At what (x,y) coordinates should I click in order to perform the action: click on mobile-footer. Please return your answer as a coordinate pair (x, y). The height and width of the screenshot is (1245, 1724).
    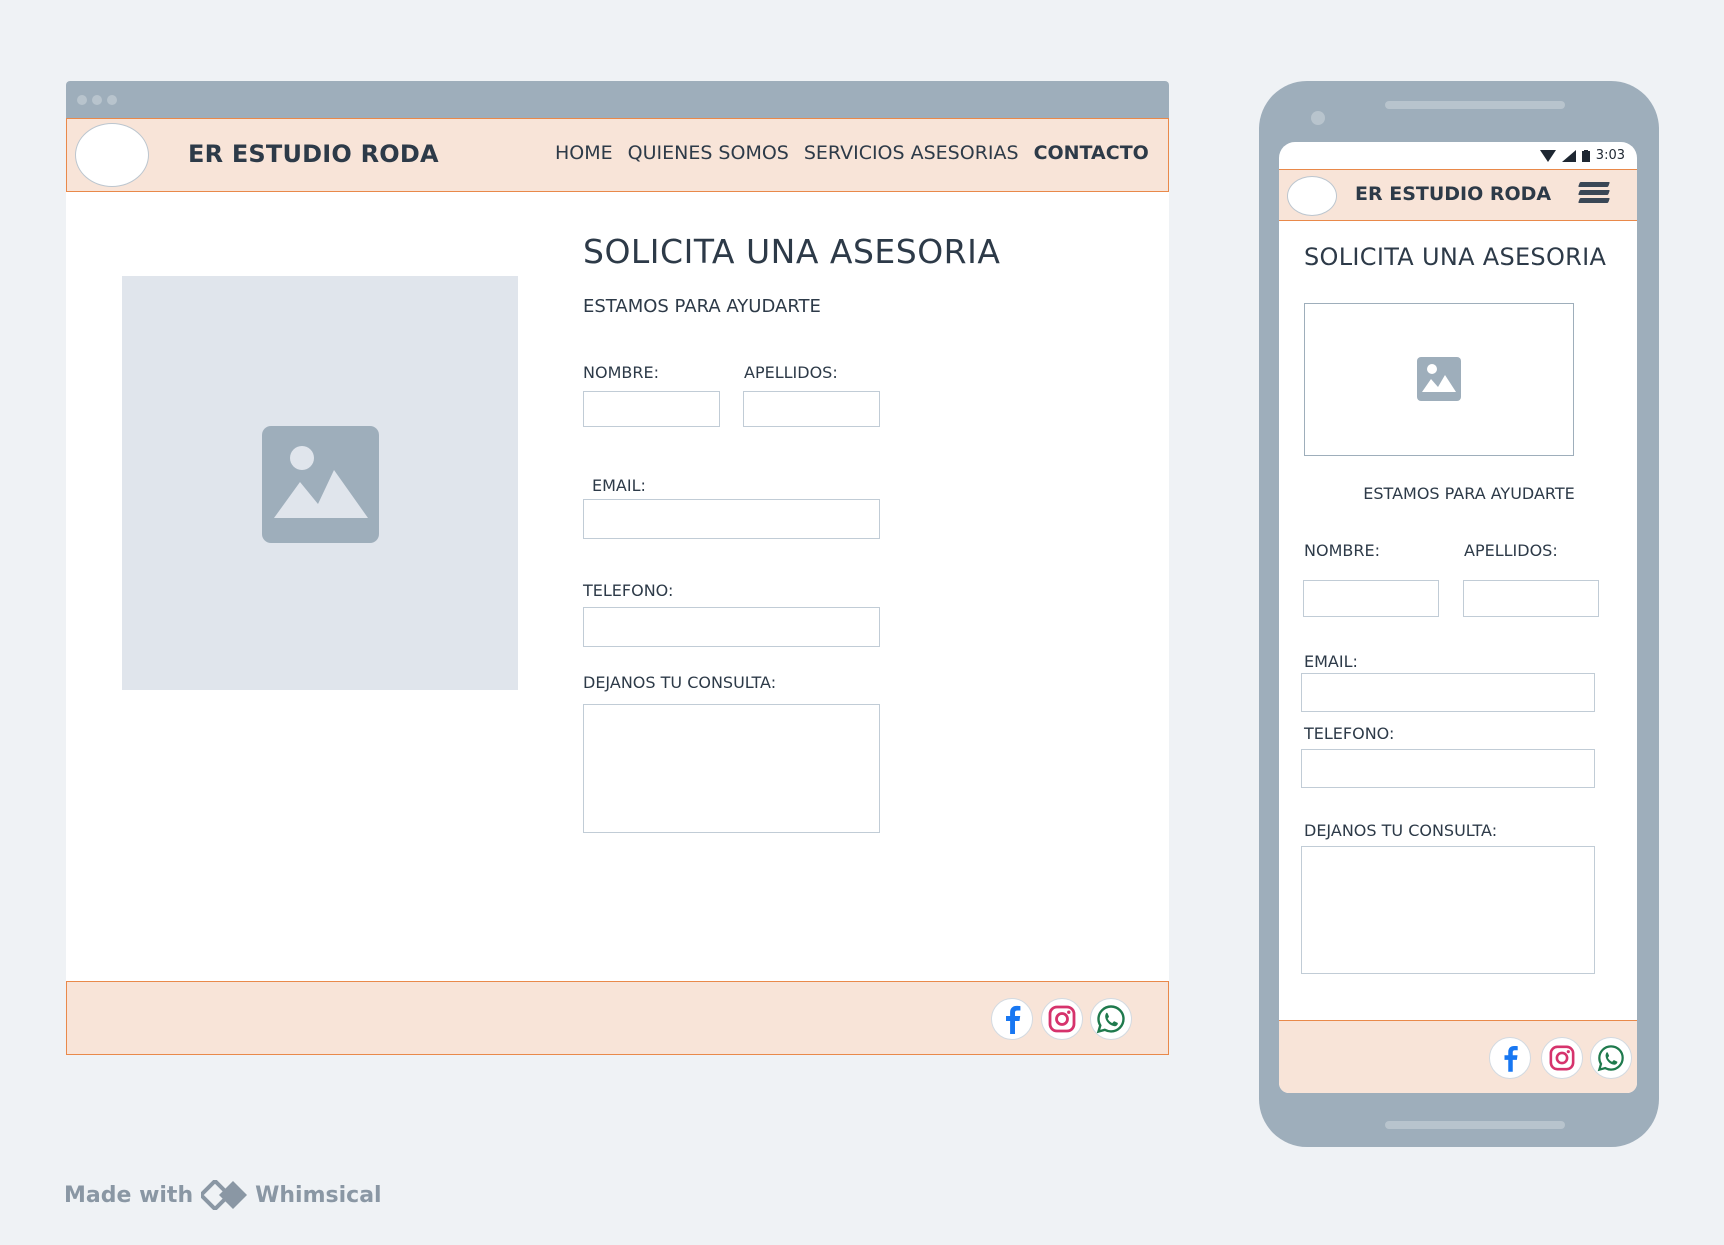
    Looking at the image, I should click on (1458, 1056).